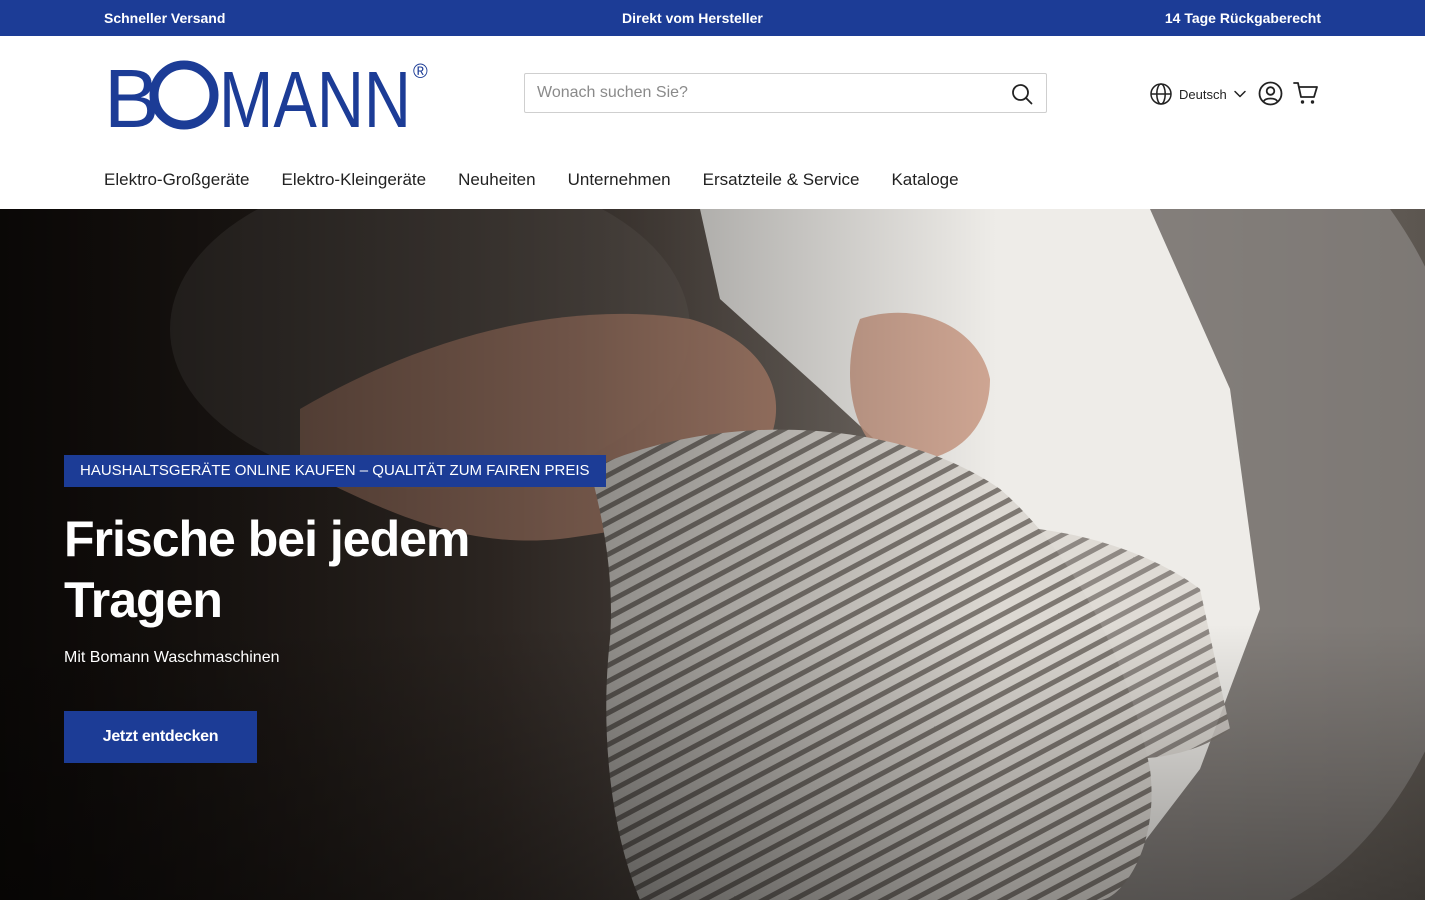 The image size is (1440, 900). I want to click on logo-graphic: B MANN ®, so click(266, 95).